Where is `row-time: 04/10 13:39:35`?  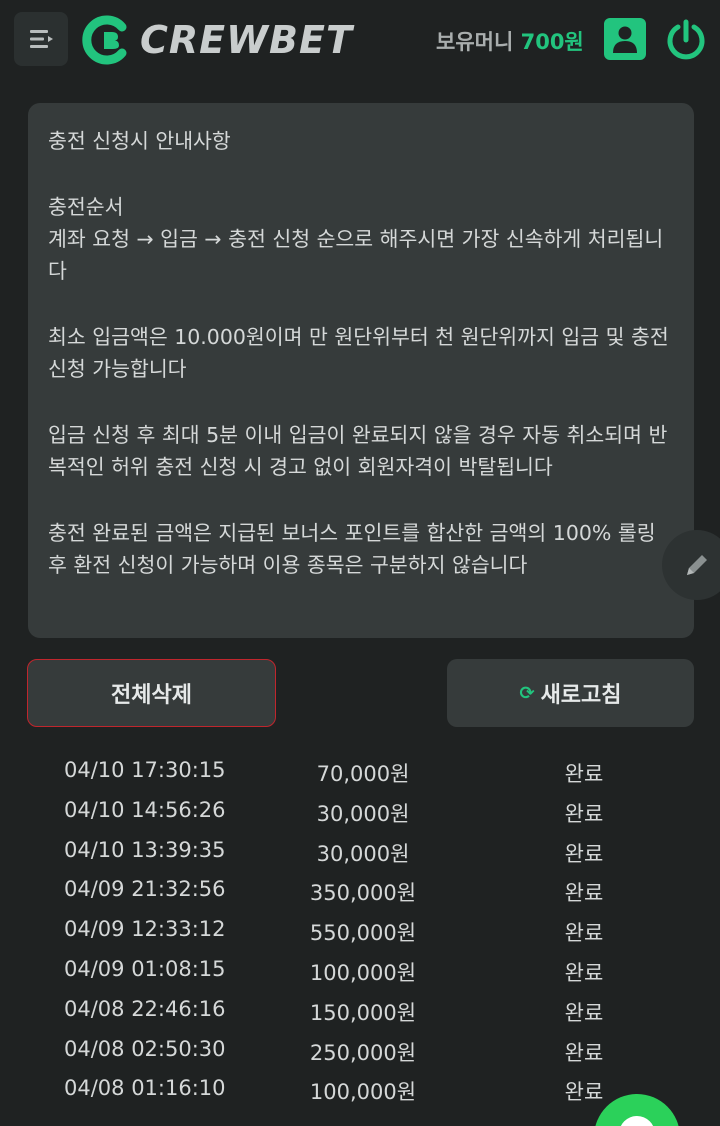 row-time: 04/10 13:39:35 is located at coordinates (145, 849).